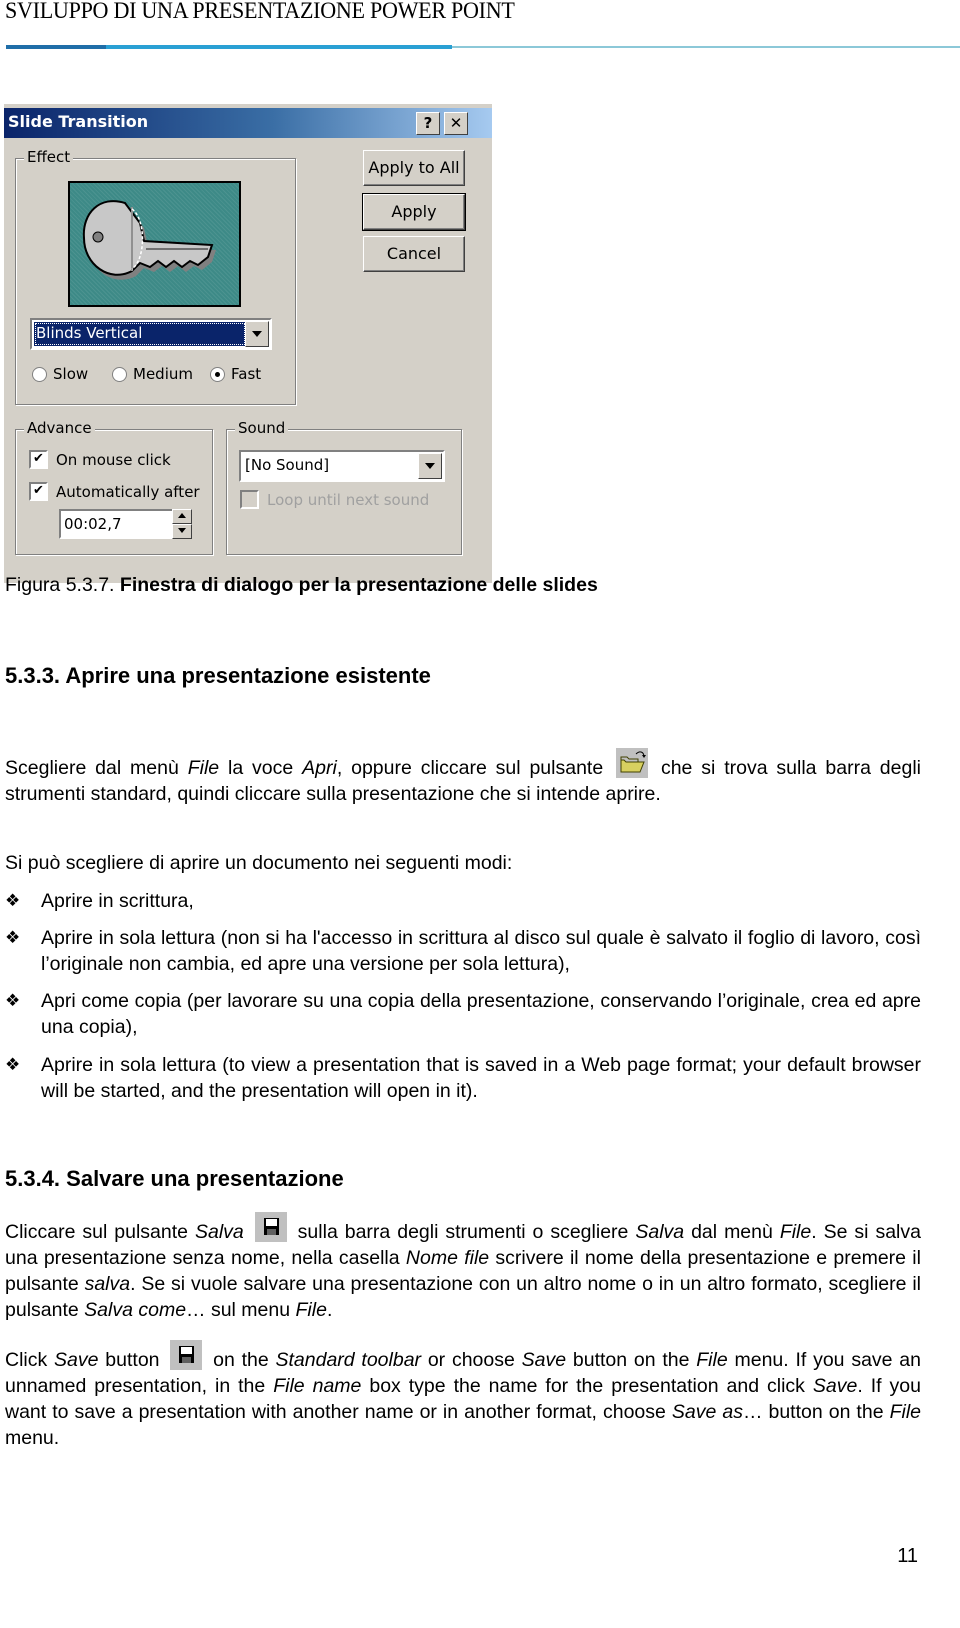  I want to click on section-heading-534: 5.3.4. Salvare una presentazione, so click(174, 1178).